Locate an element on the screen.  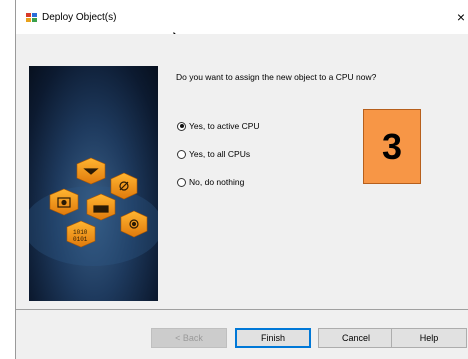
option-active-cpu: Yes, to active CPU is located at coordinates (218, 126).